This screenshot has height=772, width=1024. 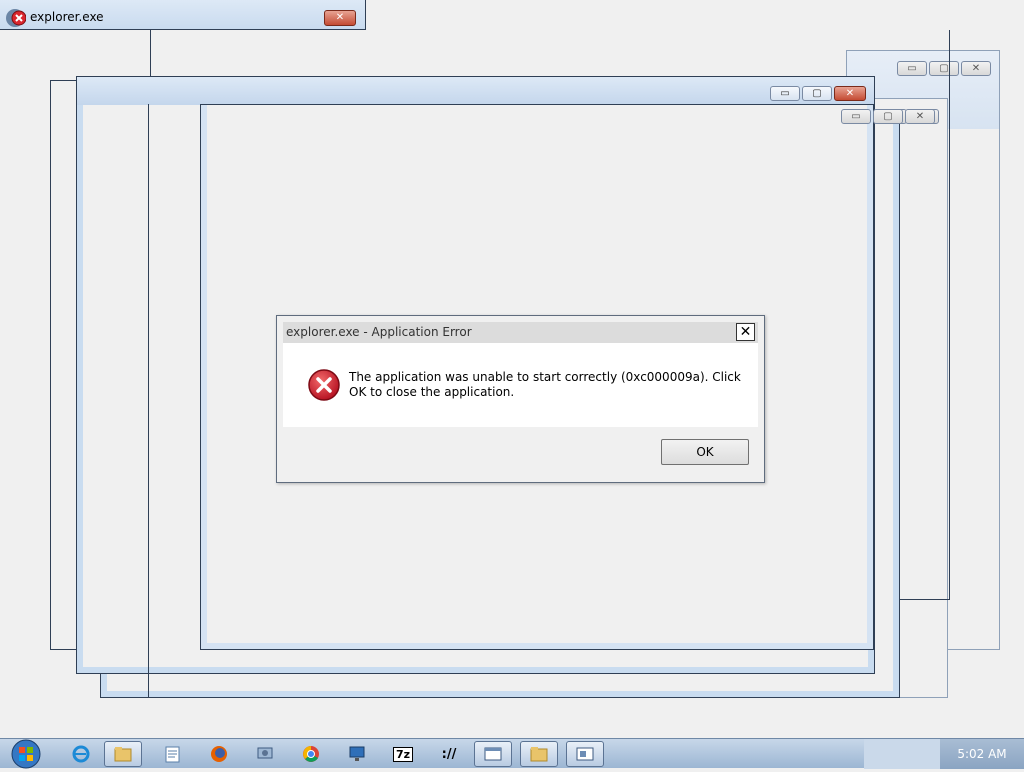 I want to click on taskbar-folder, so click(x=539, y=754).